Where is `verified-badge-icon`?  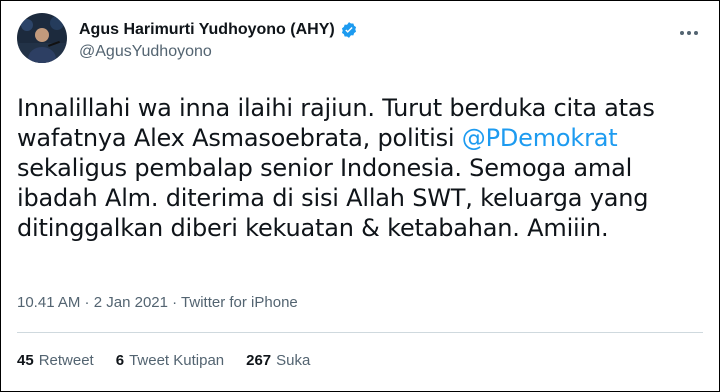
verified-badge-icon is located at coordinates (349, 30).